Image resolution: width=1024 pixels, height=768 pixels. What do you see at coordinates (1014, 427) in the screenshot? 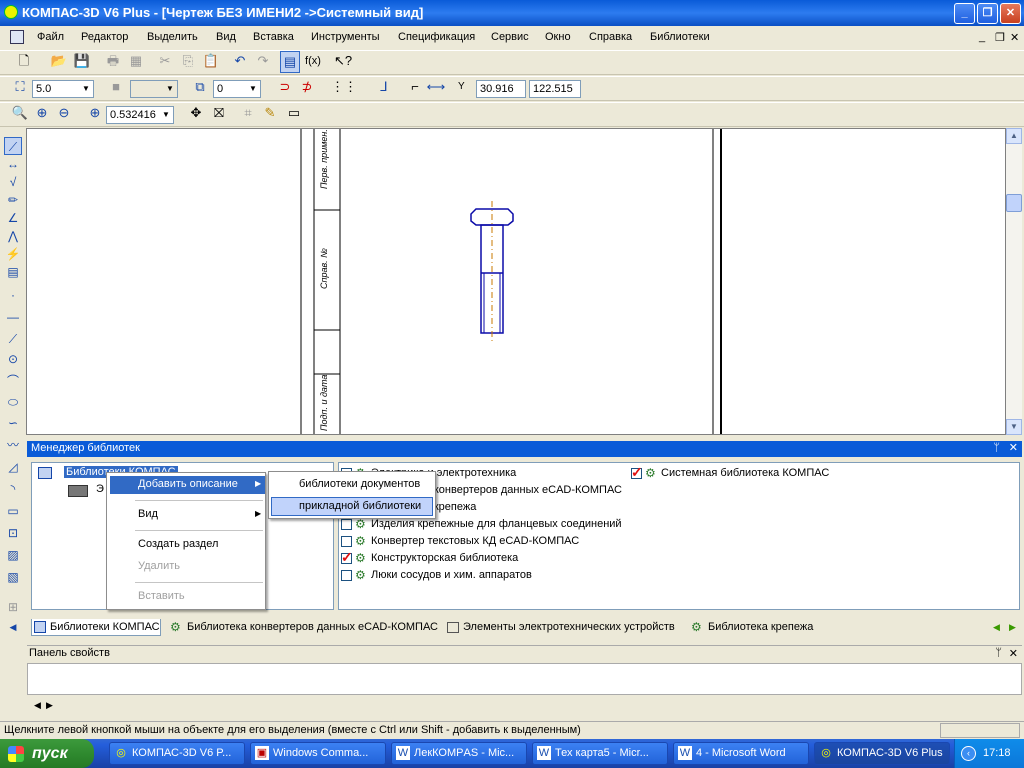
I see `scroll-down-icon: ▼` at bounding box center [1014, 427].